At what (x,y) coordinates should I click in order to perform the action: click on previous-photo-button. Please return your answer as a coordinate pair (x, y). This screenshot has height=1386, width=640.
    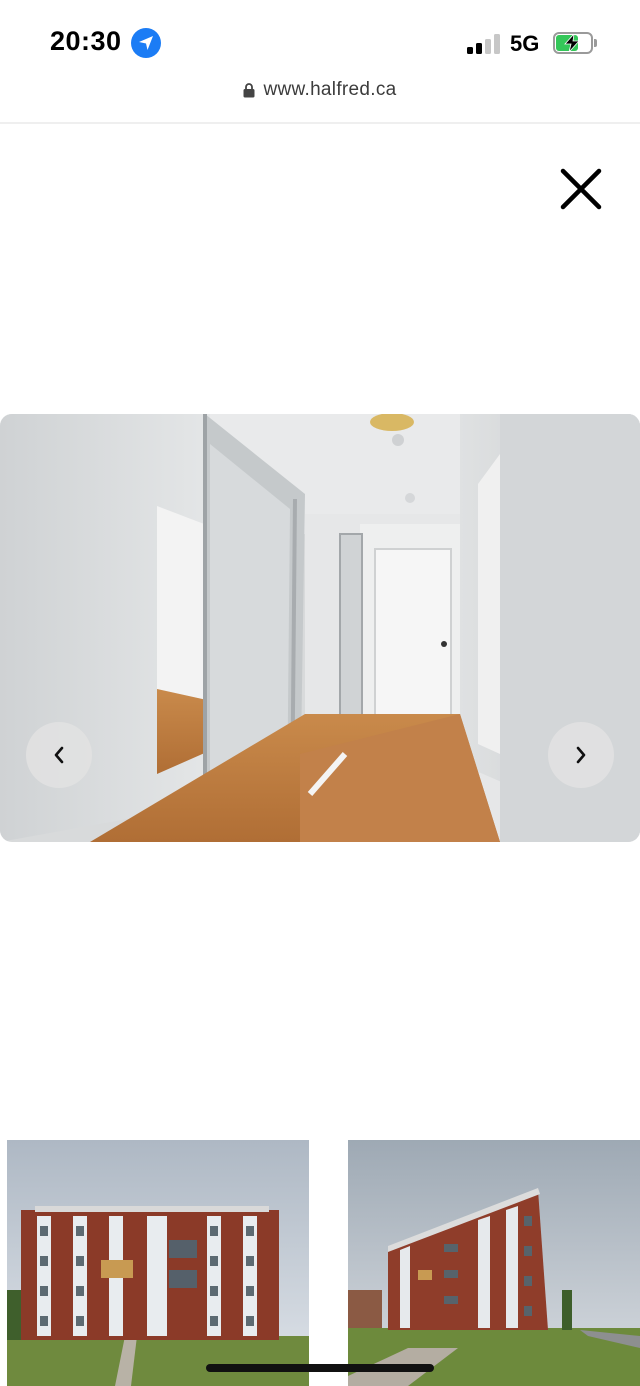
    Looking at the image, I should click on (59, 755).